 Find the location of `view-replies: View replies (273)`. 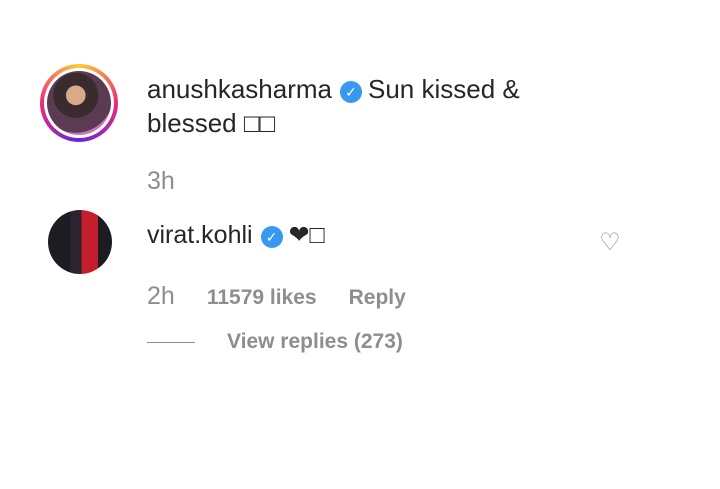

view-replies: View replies (273) is located at coordinates (275, 342).